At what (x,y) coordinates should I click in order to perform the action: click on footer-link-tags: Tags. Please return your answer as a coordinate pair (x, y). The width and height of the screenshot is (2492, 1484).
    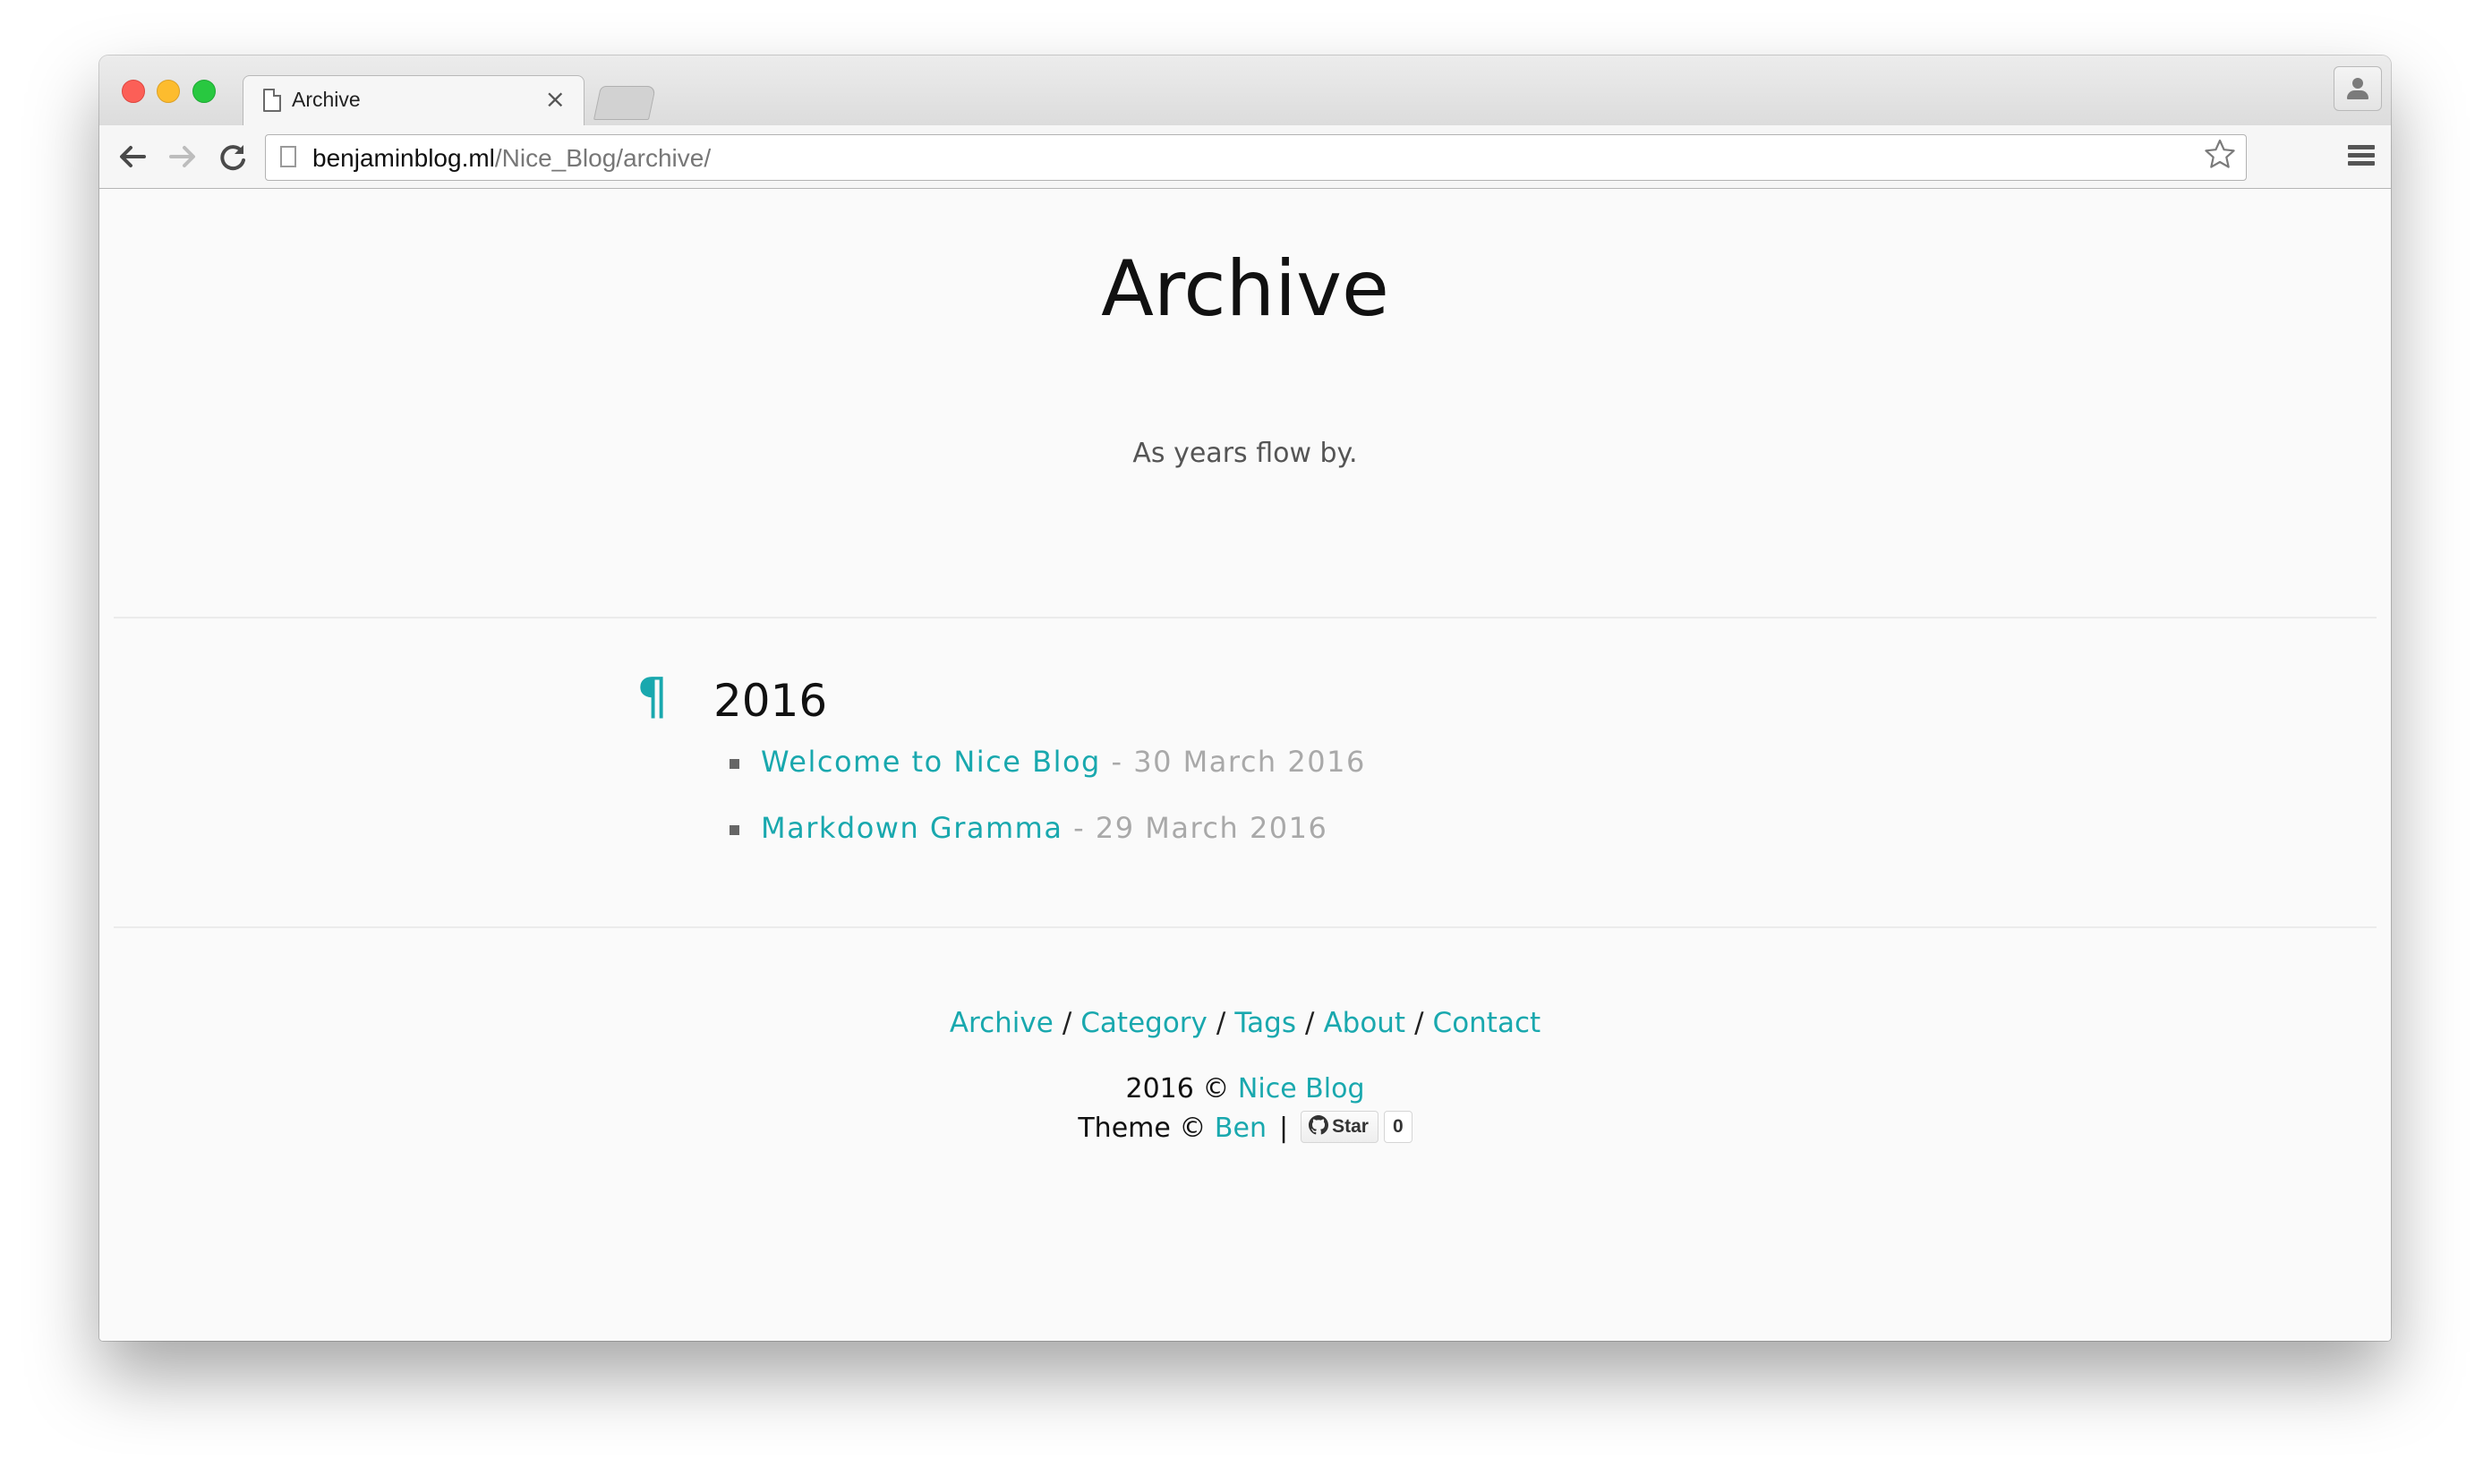
    Looking at the image, I should click on (1265, 1023).